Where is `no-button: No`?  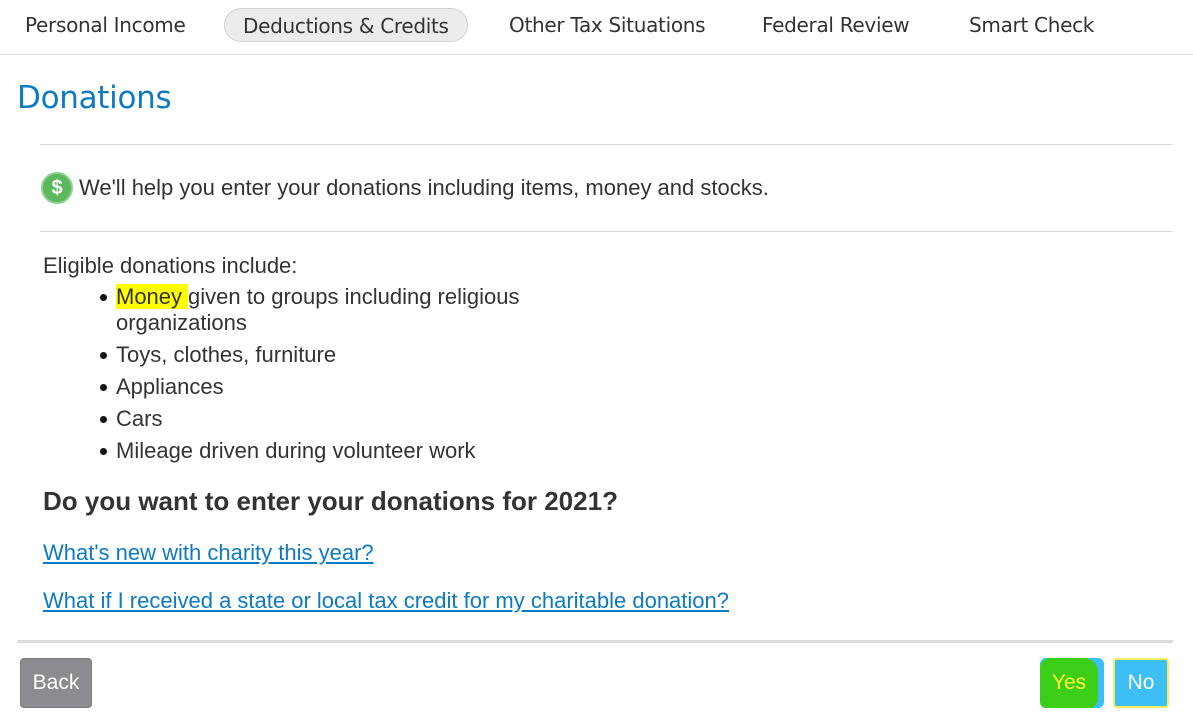 no-button: No is located at coordinates (1141, 683).